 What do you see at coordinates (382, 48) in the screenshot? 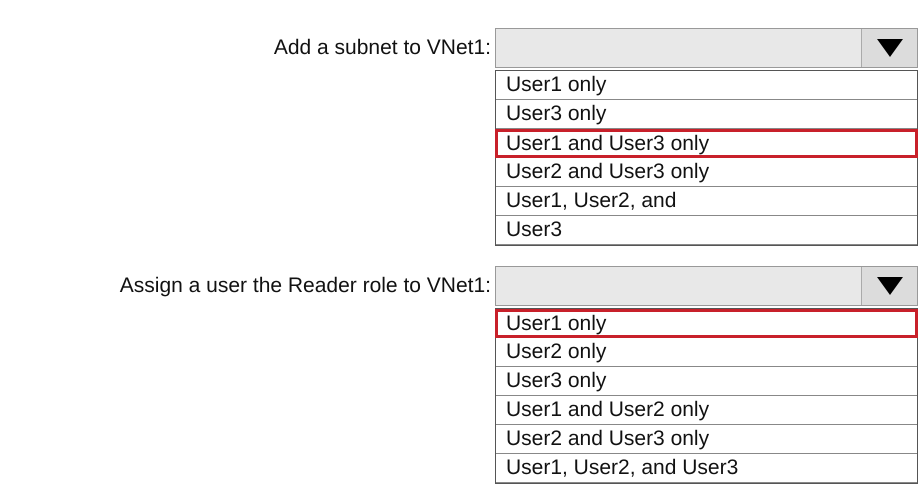
I see `question-label: Add a subnet to VNet1:` at bounding box center [382, 48].